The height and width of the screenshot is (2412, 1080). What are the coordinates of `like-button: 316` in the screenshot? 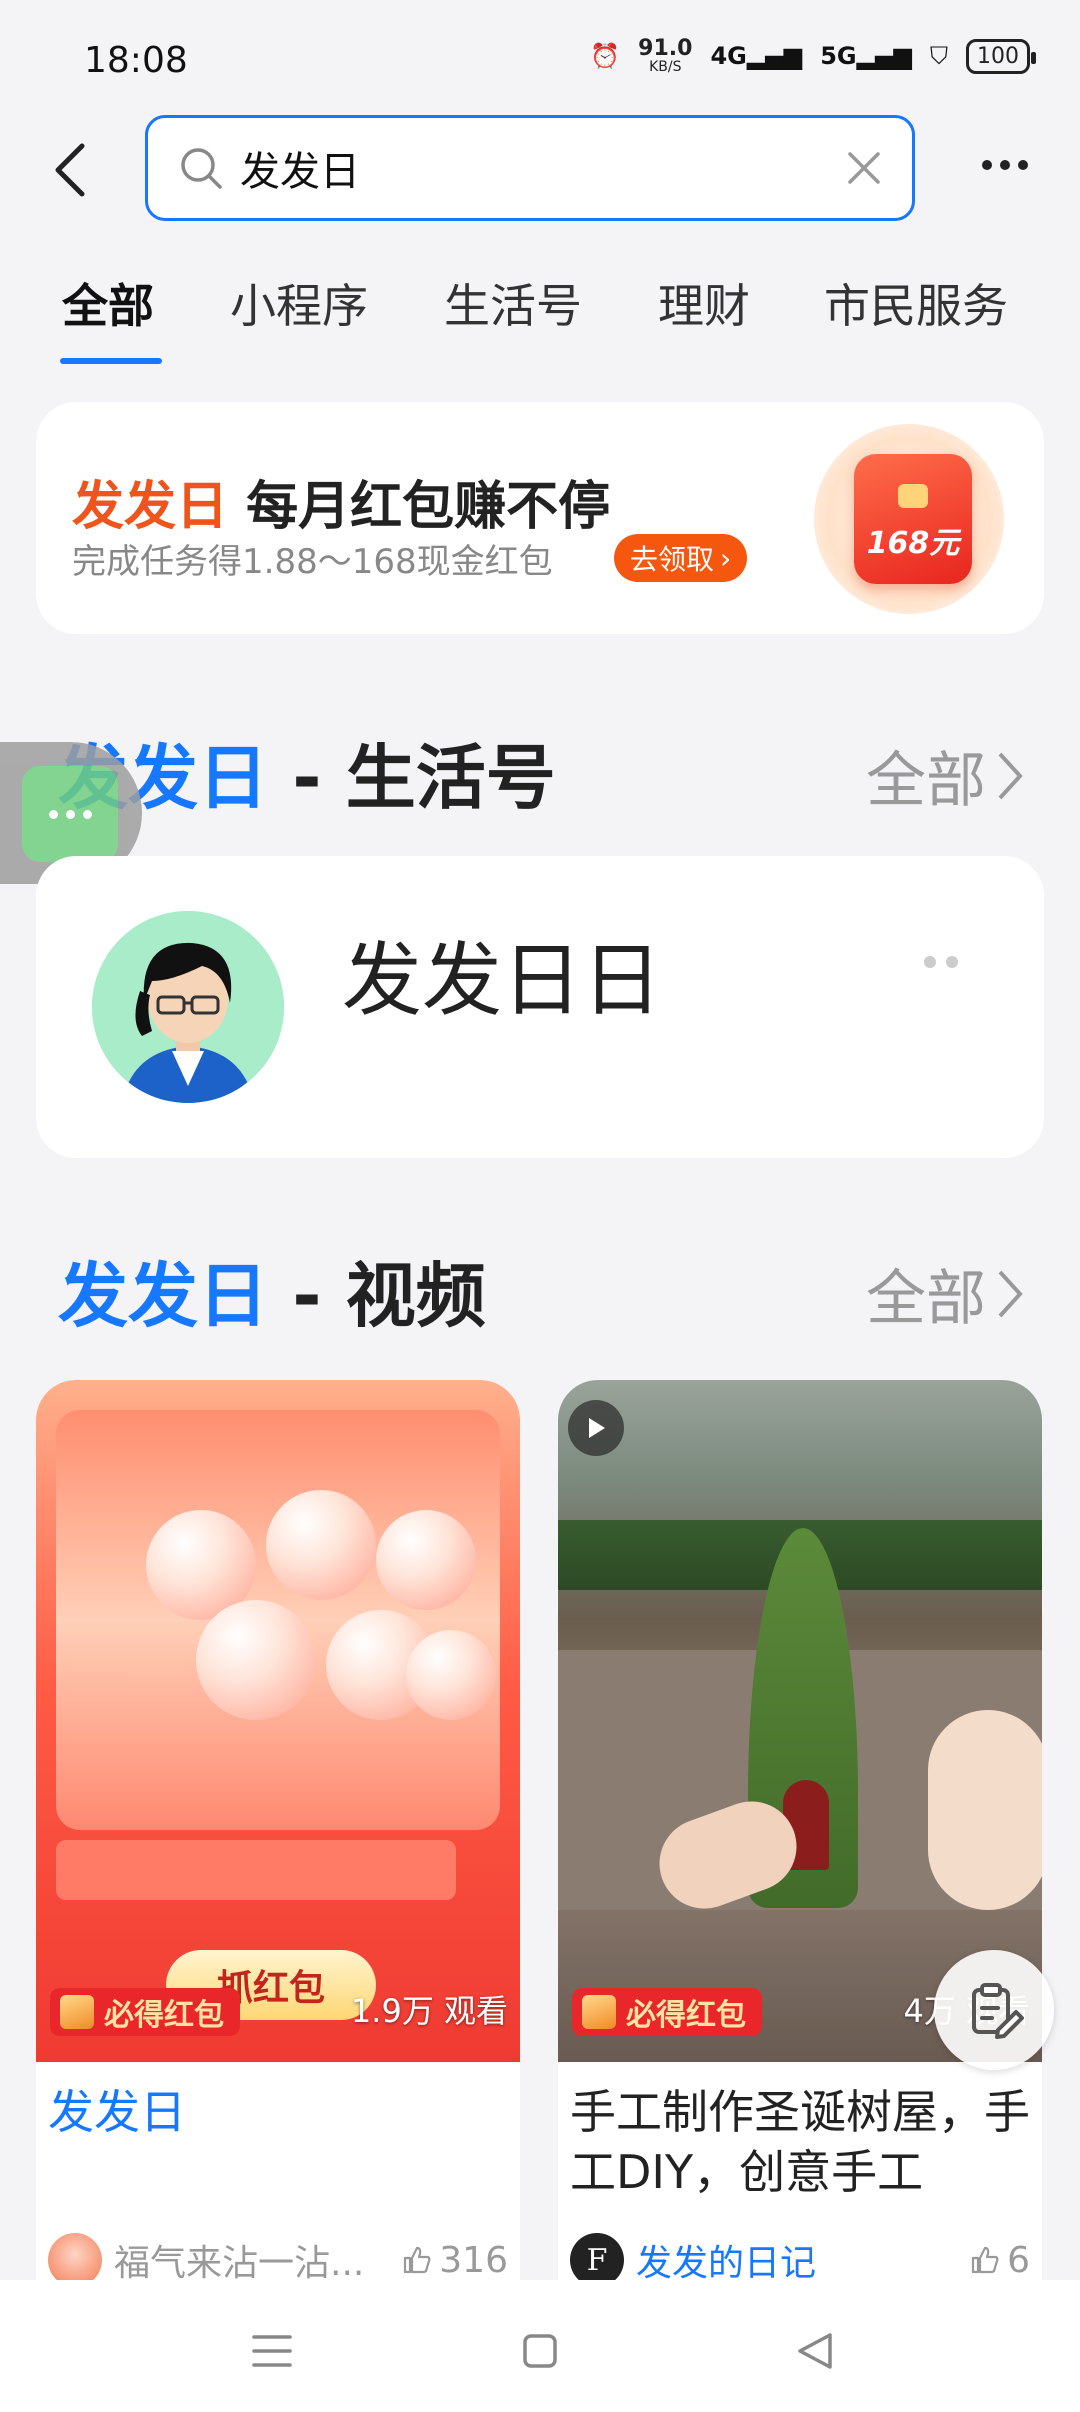 It's located at (454, 2260).